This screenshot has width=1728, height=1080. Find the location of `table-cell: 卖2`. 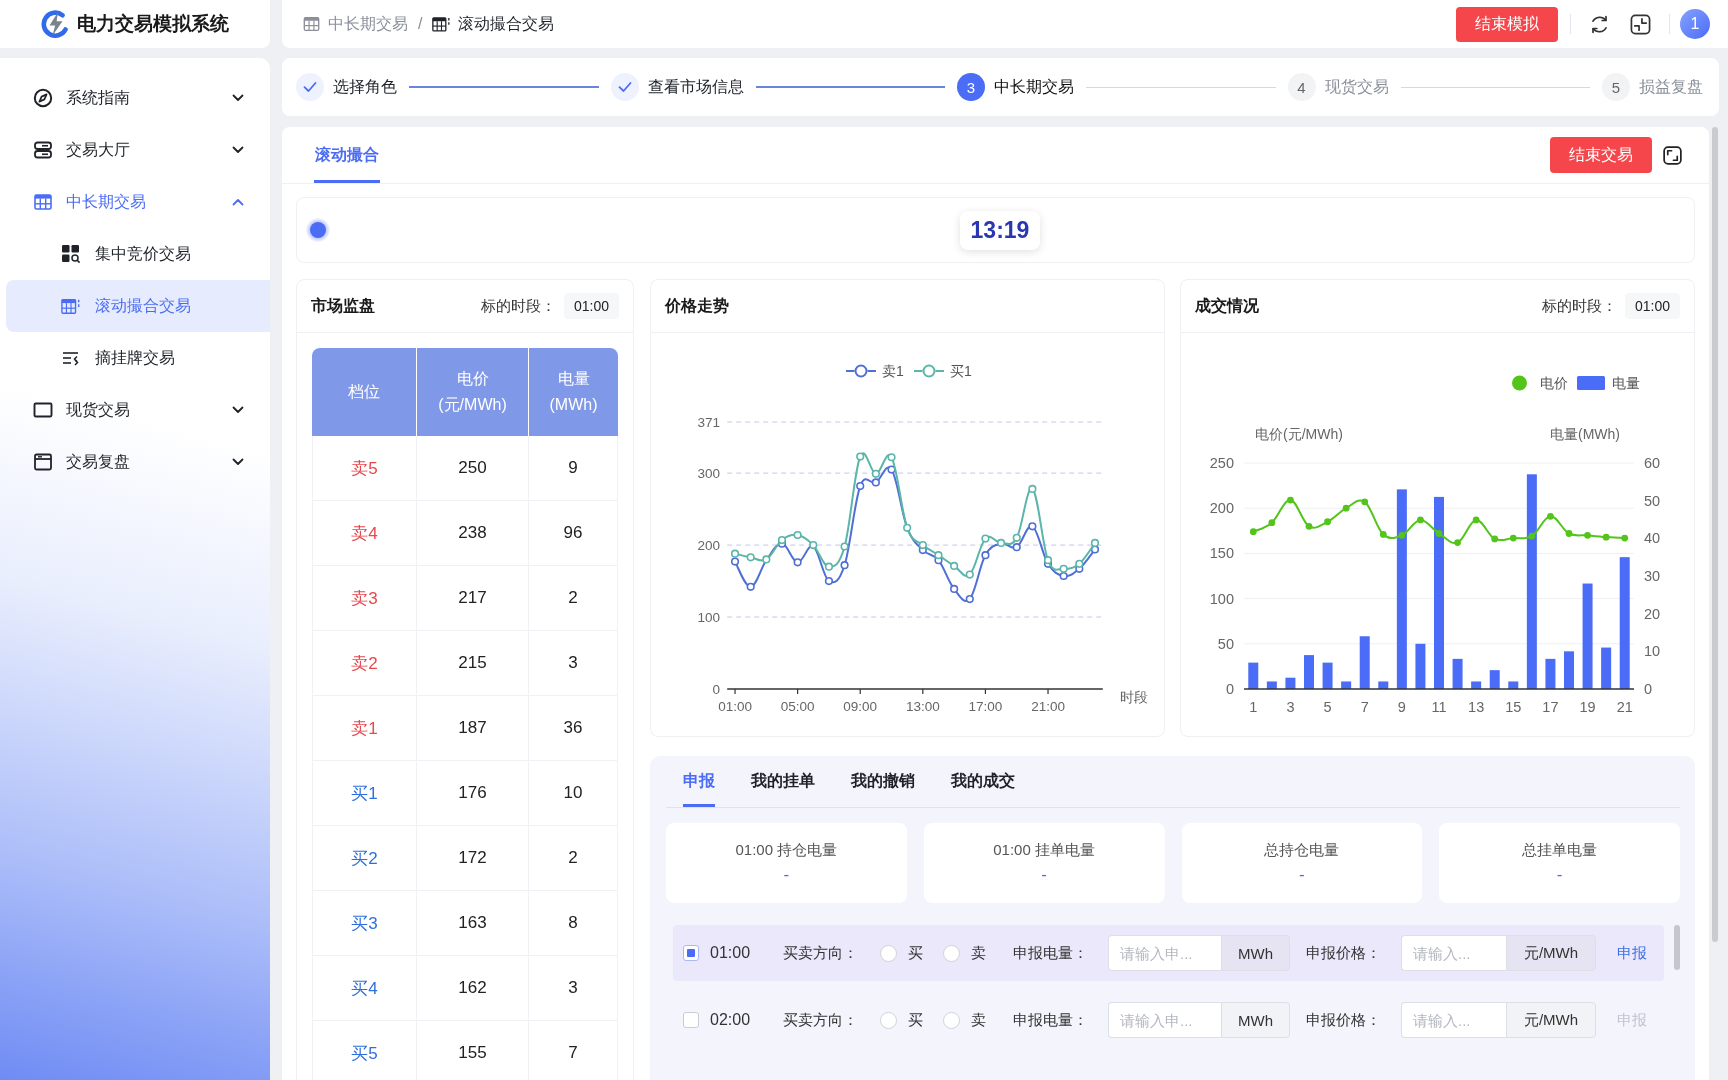

table-cell: 卖2 is located at coordinates (364, 663).